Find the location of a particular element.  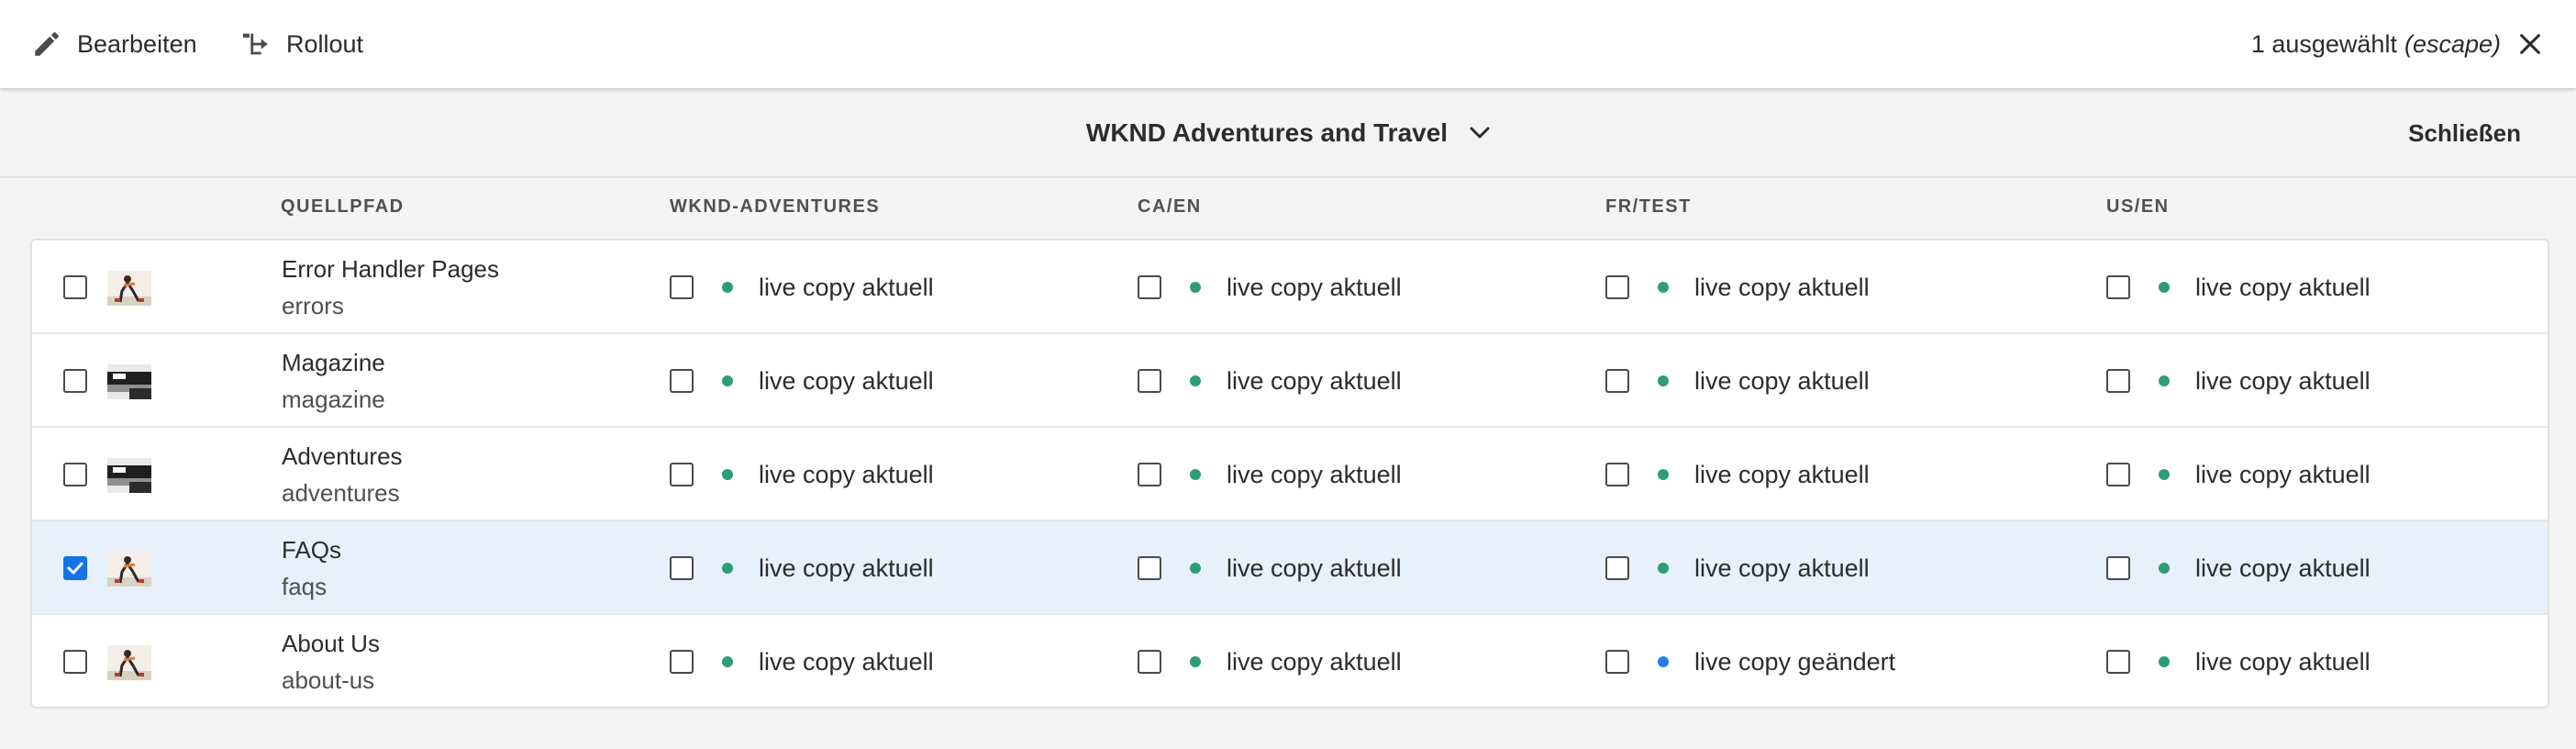

blueprint-selector: WKND Adventures and Travel is located at coordinates (1288, 133).